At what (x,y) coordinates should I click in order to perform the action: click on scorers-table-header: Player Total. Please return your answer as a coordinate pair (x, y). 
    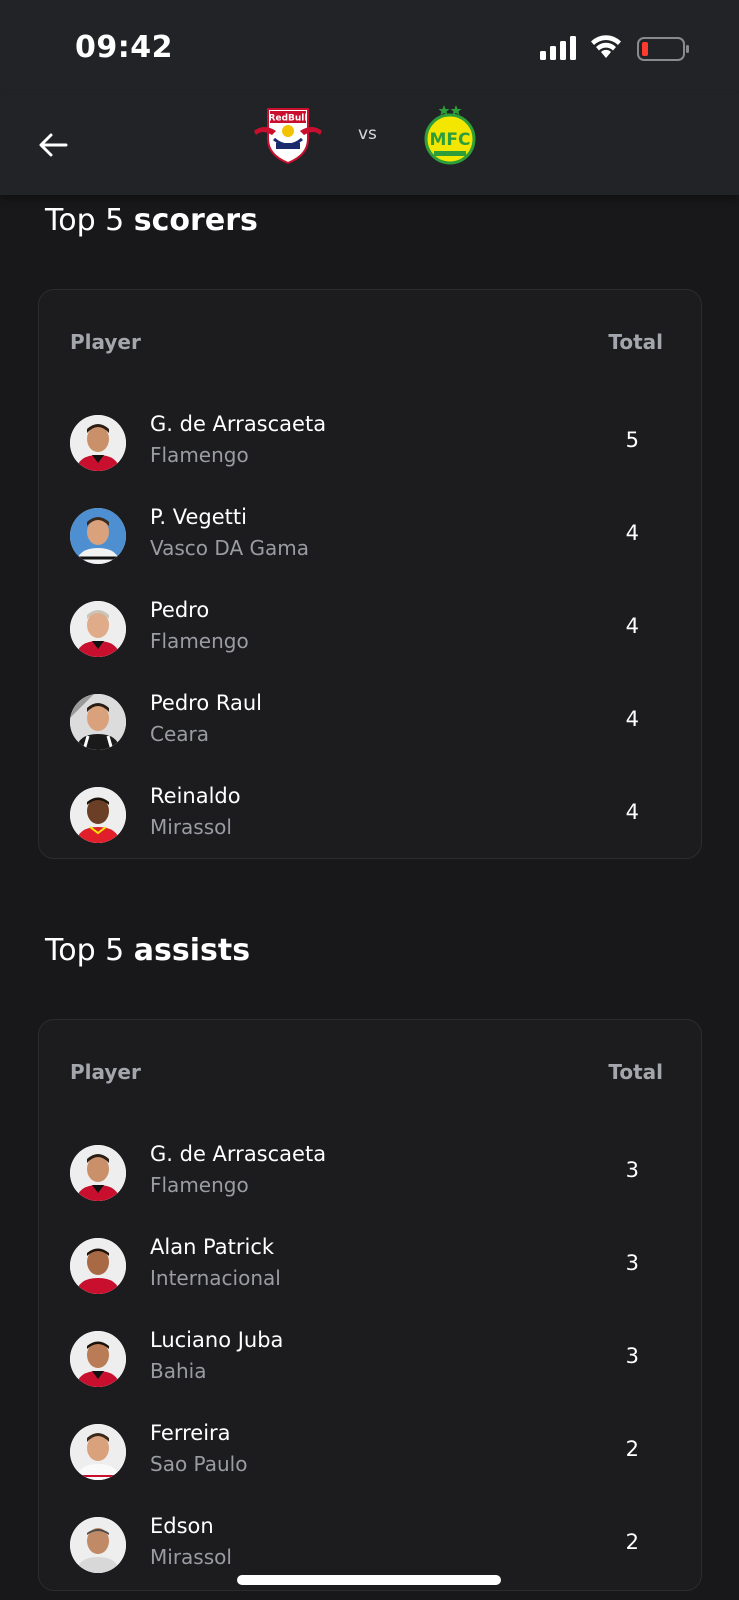
    Looking at the image, I should click on (366, 342).